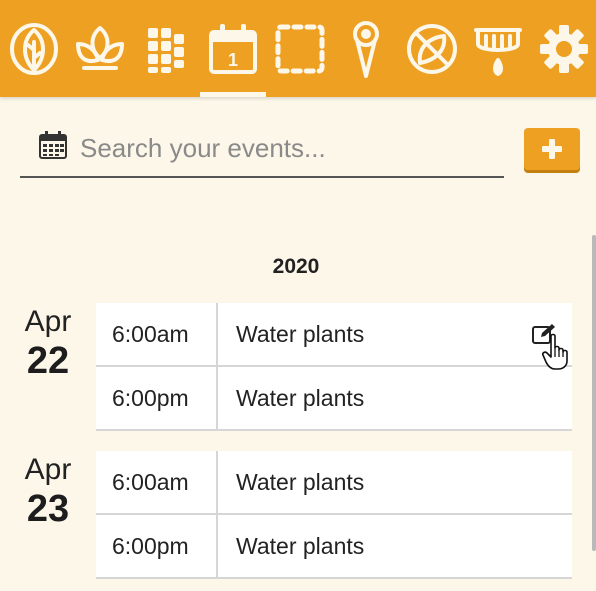 Image resolution: width=596 pixels, height=591 pixels. I want to click on year-heading: 2020, so click(296, 266).